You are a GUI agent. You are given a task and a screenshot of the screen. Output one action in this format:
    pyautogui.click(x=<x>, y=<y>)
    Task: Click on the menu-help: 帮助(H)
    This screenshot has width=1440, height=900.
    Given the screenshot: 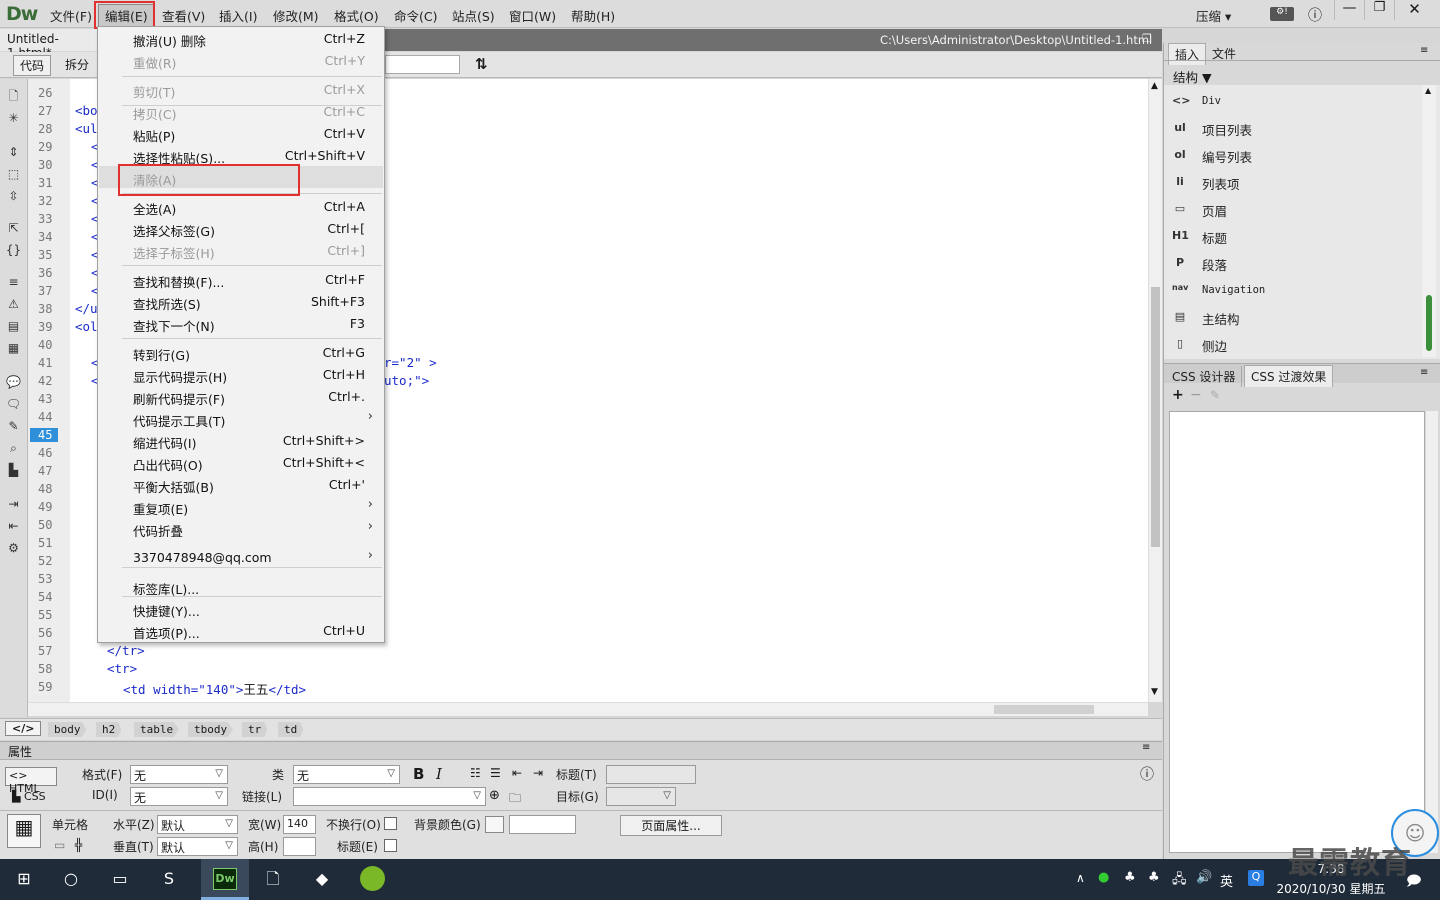 What is the action you would take?
    pyautogui.click(x=593, y=15)
    